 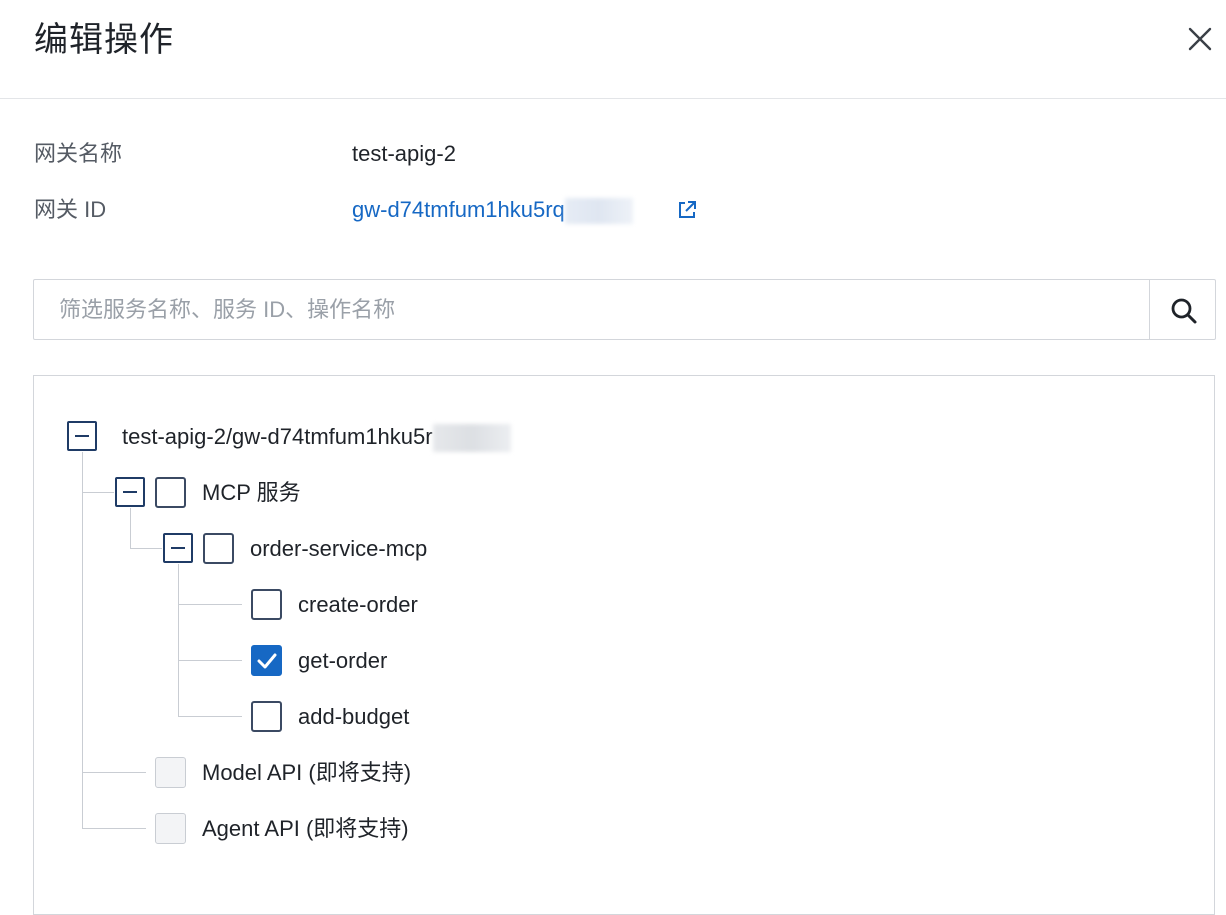 What do you see at coordinates (251, 492) in the screenshot?
I see `tree-node-mcp-label: MCP 服务` at bounding box center [251, 492].